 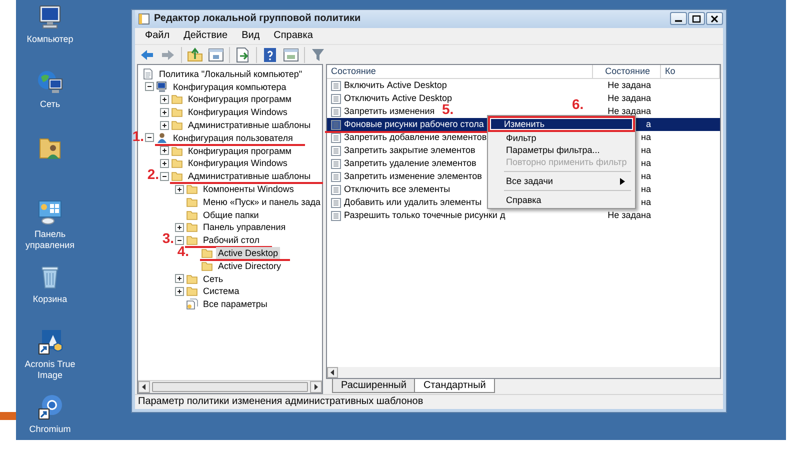 What do you see at coordinates (50, 104) in the screenshot?
I see `icon-label: Сеть` at bounding box center [50, 104].